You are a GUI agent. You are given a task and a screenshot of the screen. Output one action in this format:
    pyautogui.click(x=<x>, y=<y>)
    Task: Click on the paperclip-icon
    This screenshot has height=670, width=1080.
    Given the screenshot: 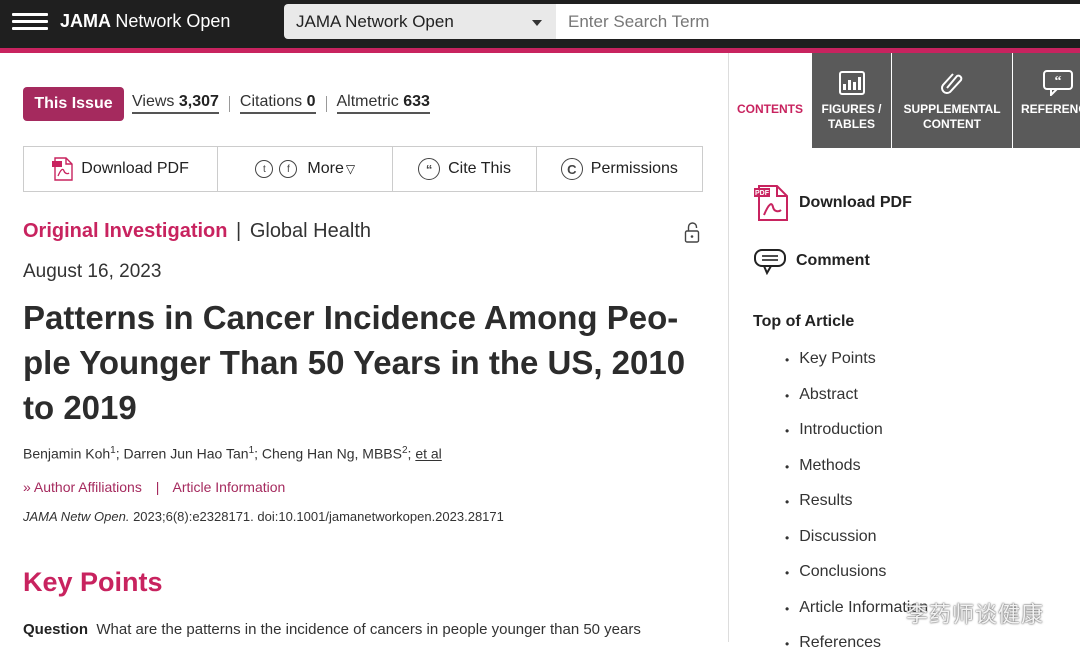 What is the action you would take?
    pyautogui.click(x=952, y=83)
    